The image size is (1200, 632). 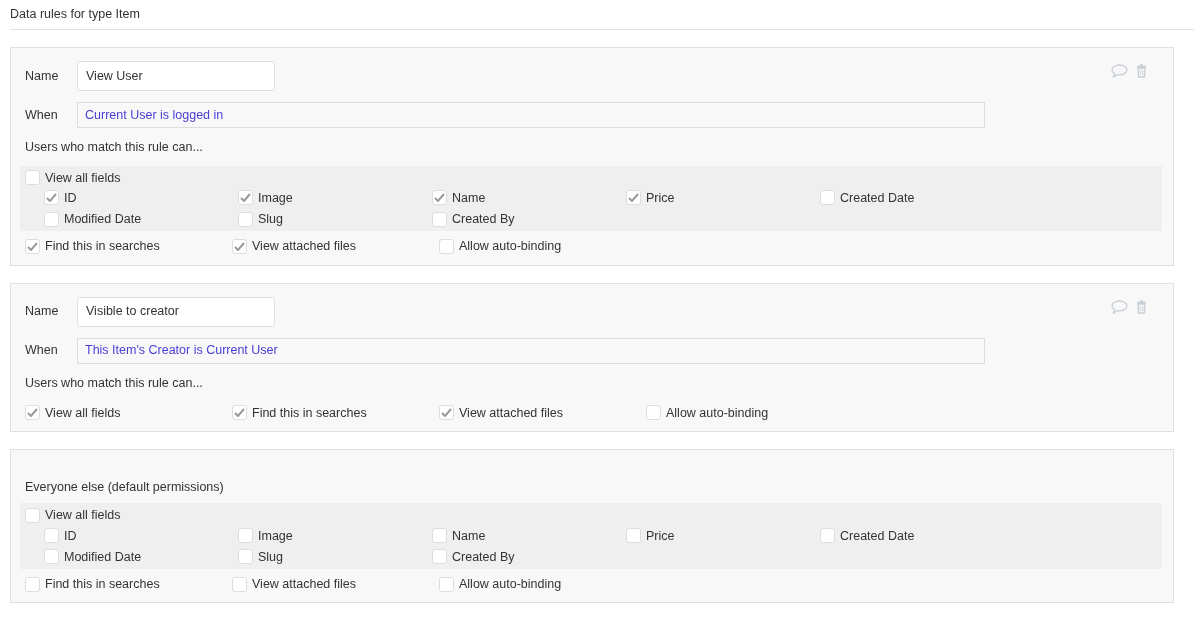 I want to click on name-field: View User, so click(x=176, y=76).